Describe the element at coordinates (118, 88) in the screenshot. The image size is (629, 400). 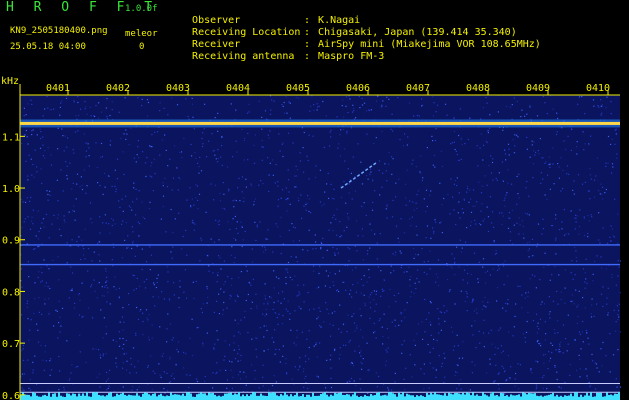
I see `x-tick-label: 0402` at that location.